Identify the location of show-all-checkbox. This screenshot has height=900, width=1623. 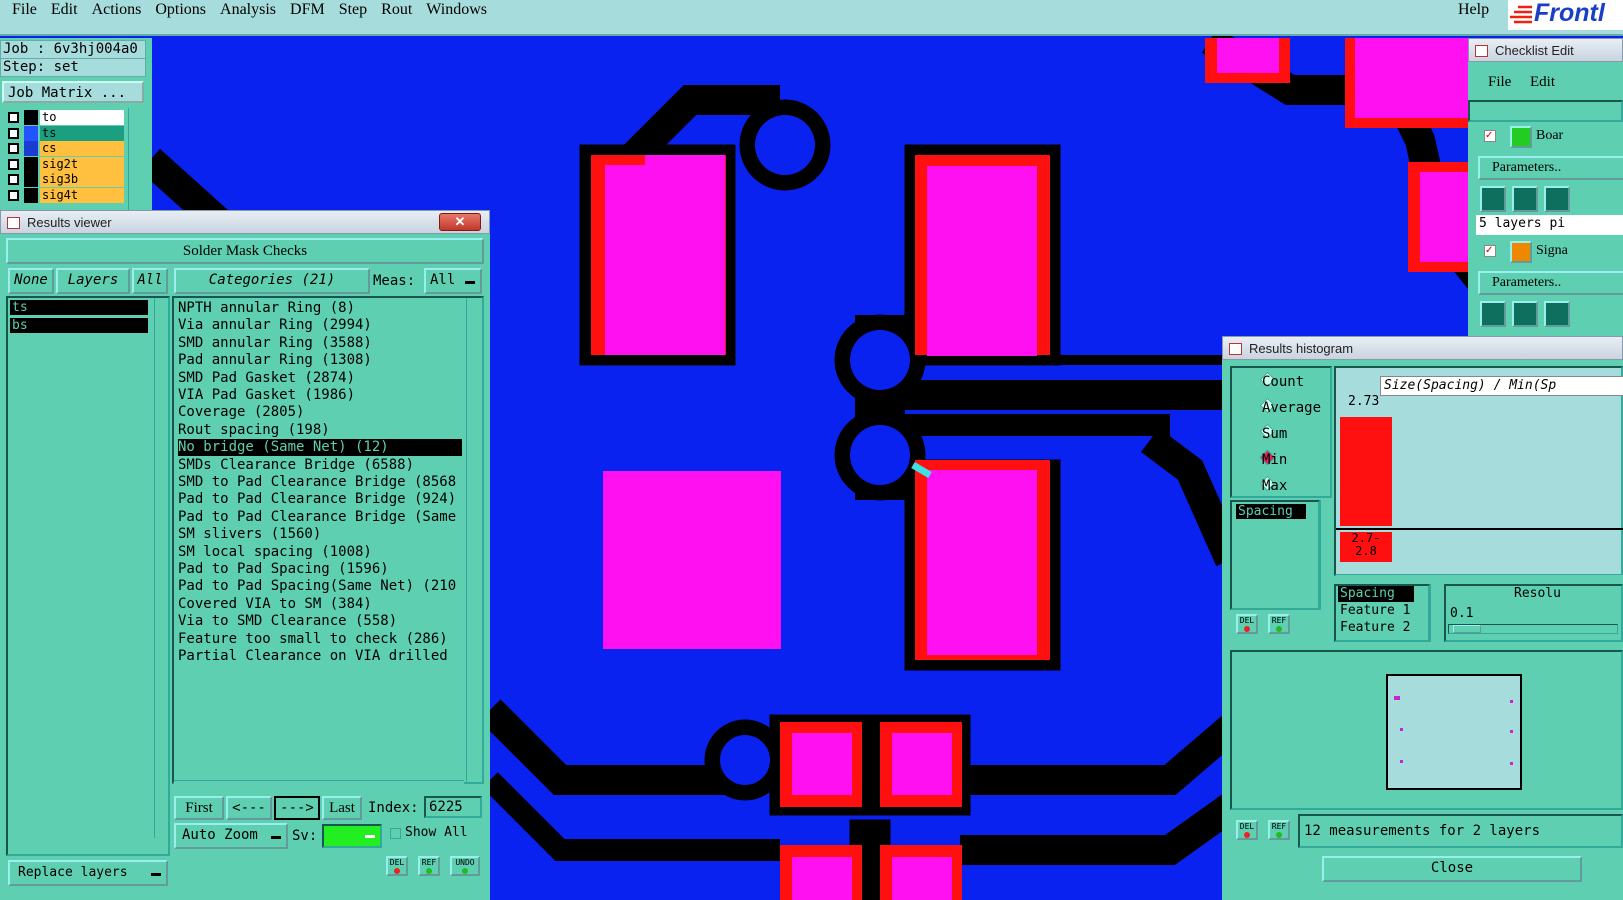
(395, 833).